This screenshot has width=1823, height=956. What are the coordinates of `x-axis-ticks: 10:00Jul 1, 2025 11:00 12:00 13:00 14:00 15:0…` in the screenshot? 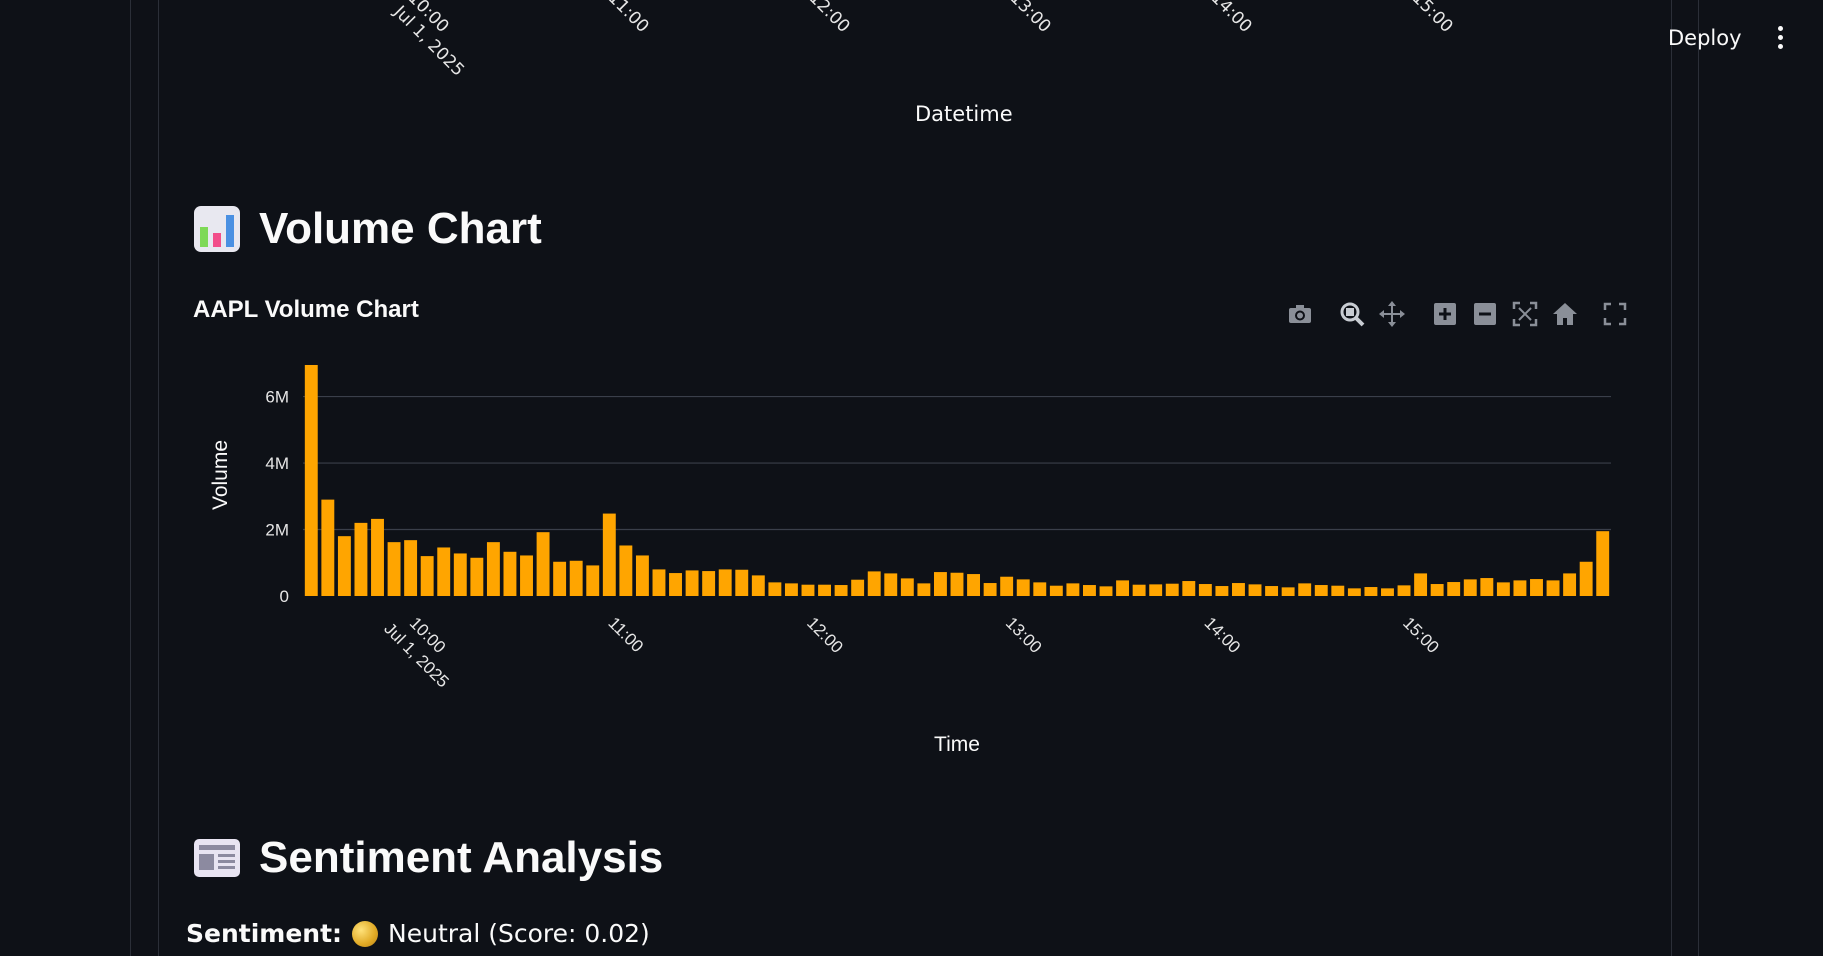 It's located at (911, 652).